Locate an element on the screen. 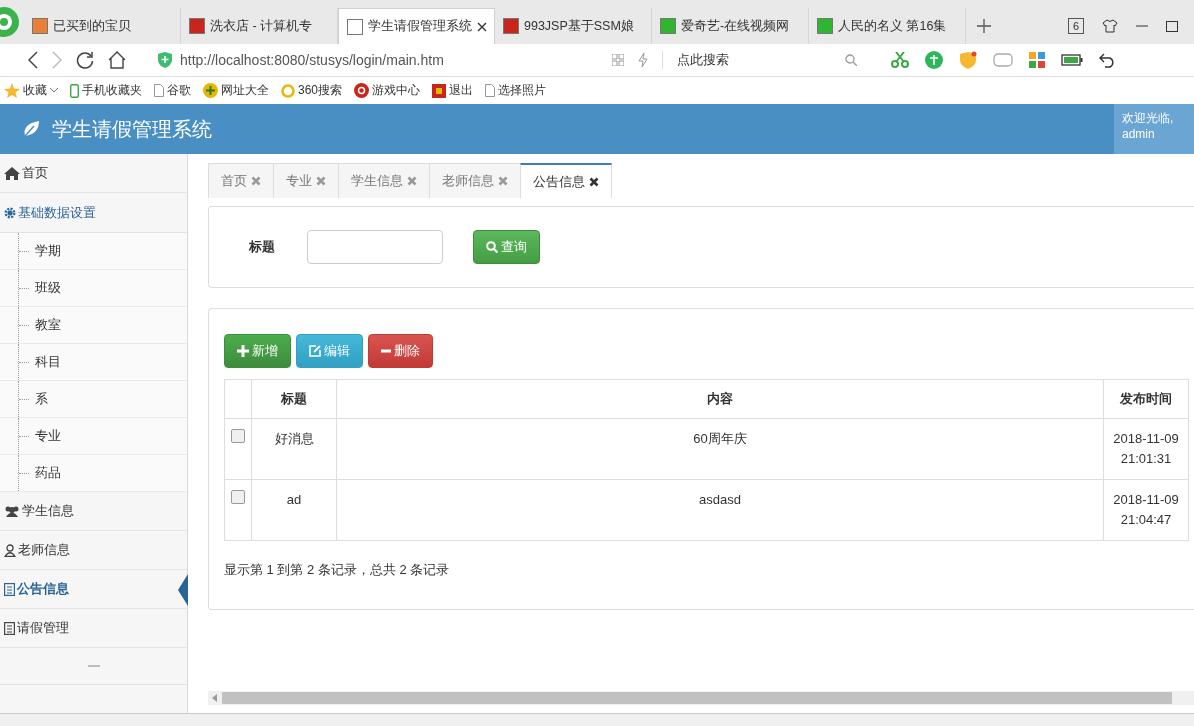  edit-icon is located at coordinates (315, 351).